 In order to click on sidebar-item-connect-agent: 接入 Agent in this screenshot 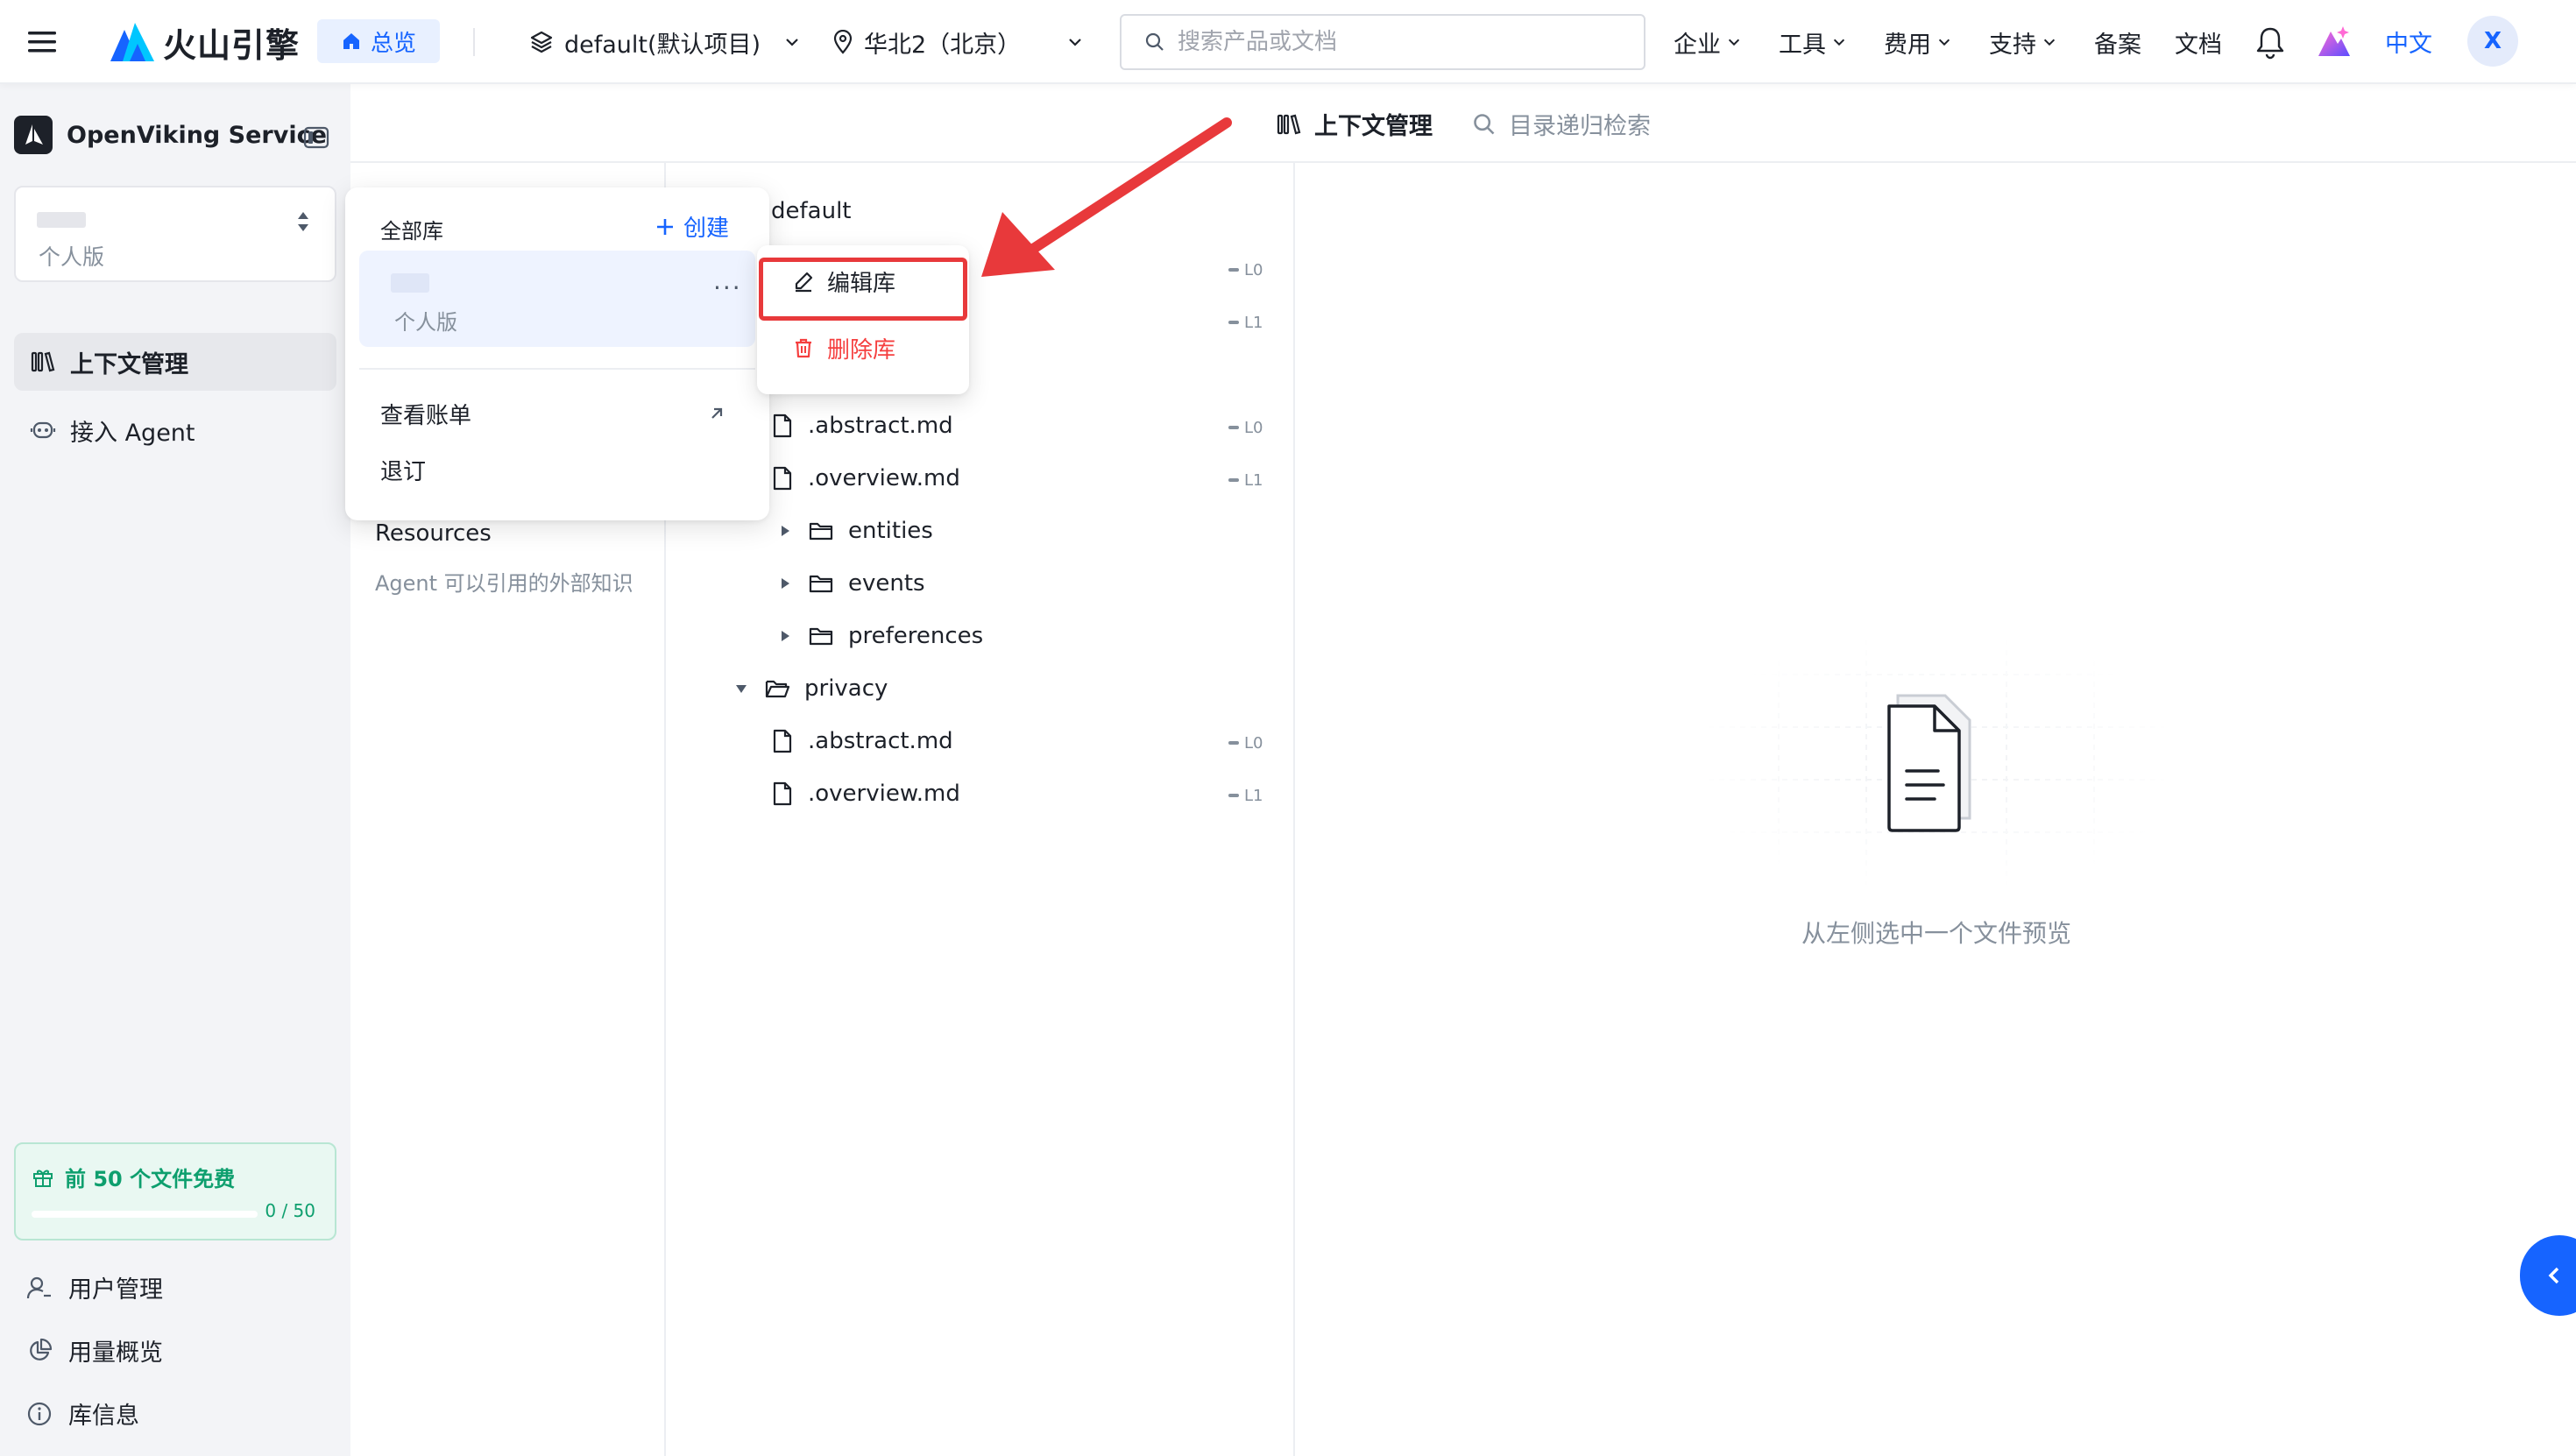, I will do `click(175, 430)`.